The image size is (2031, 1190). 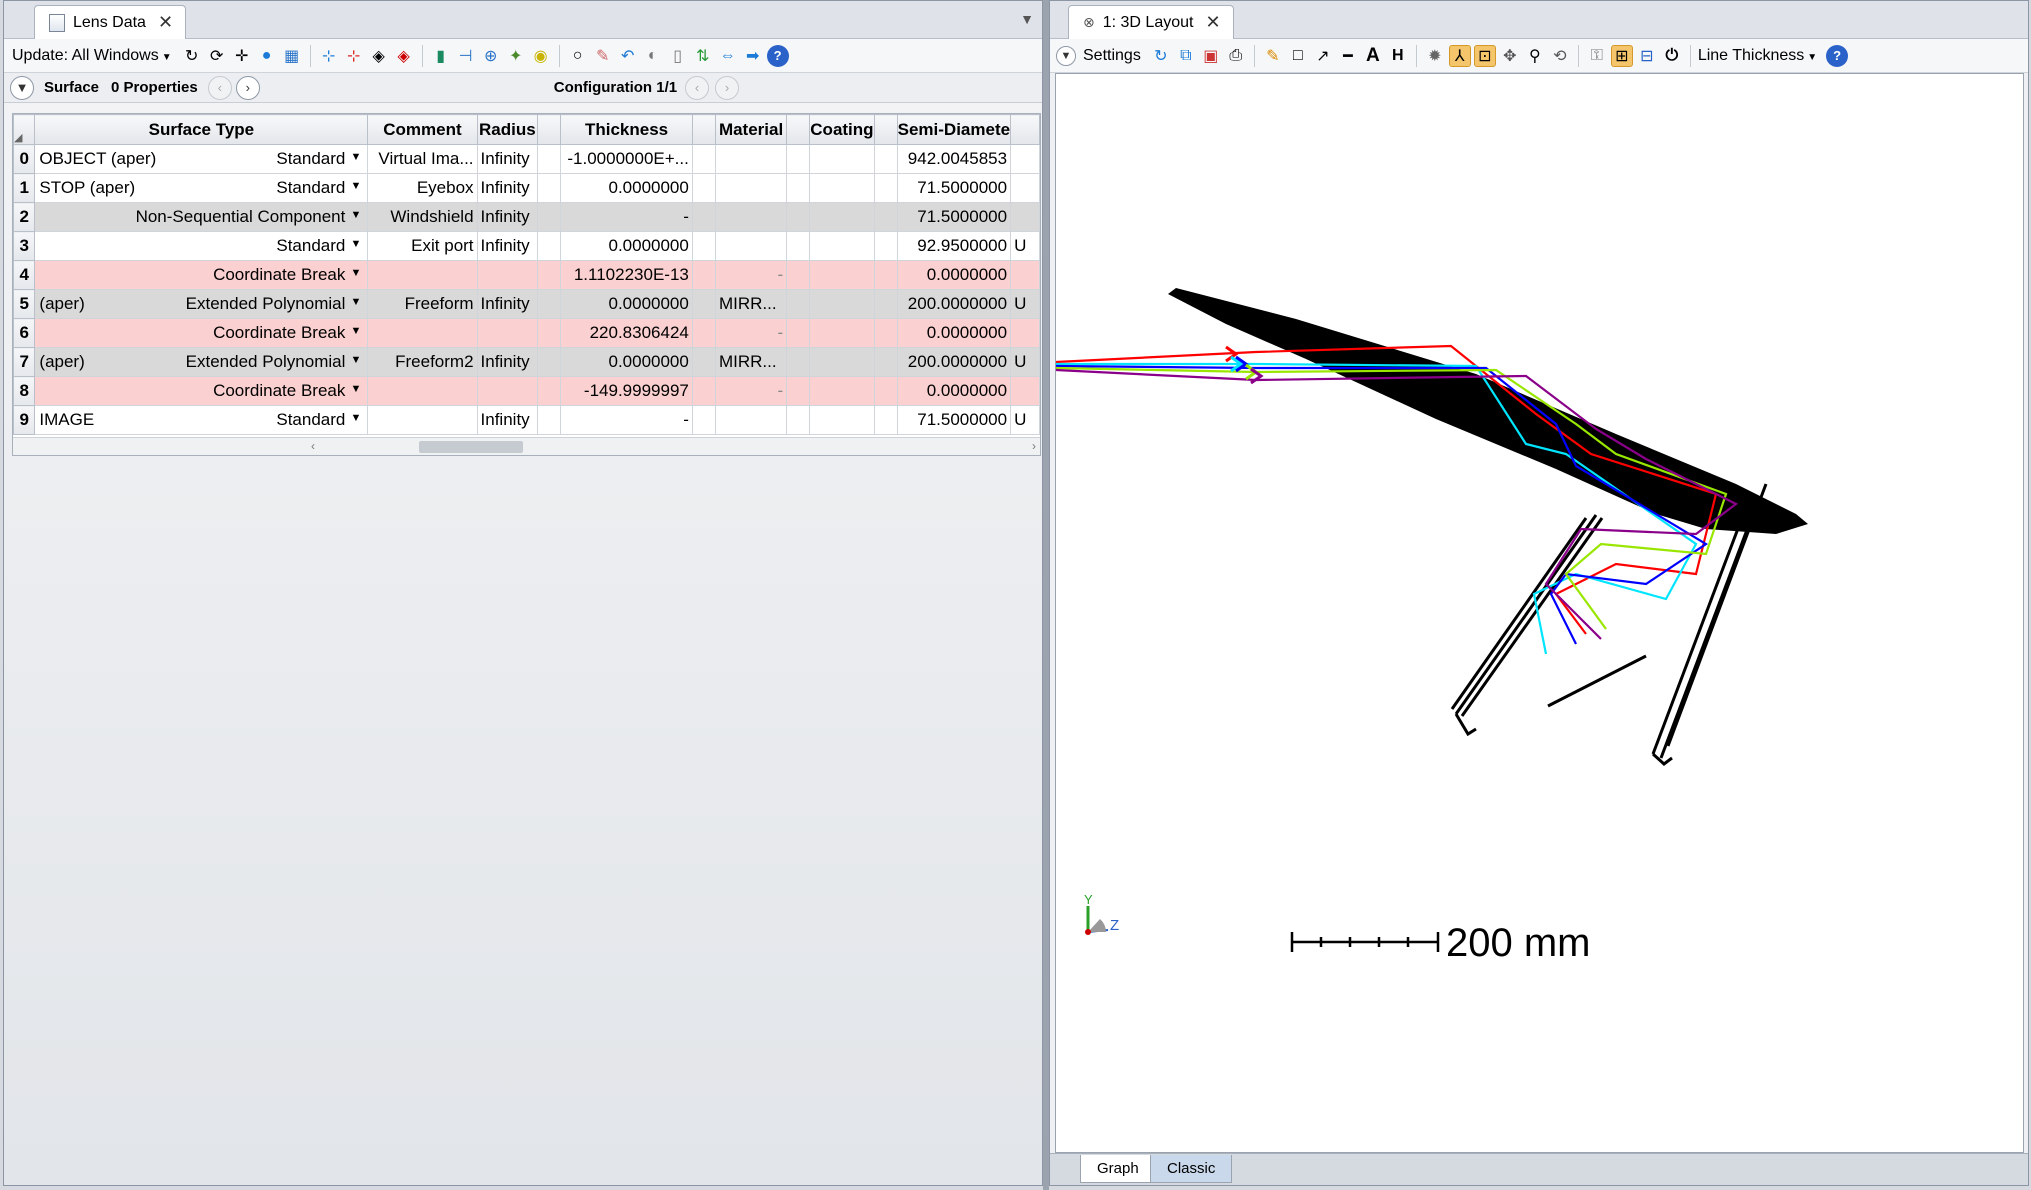 I want to click on surface-number: 1, so click(x=24, y=188).